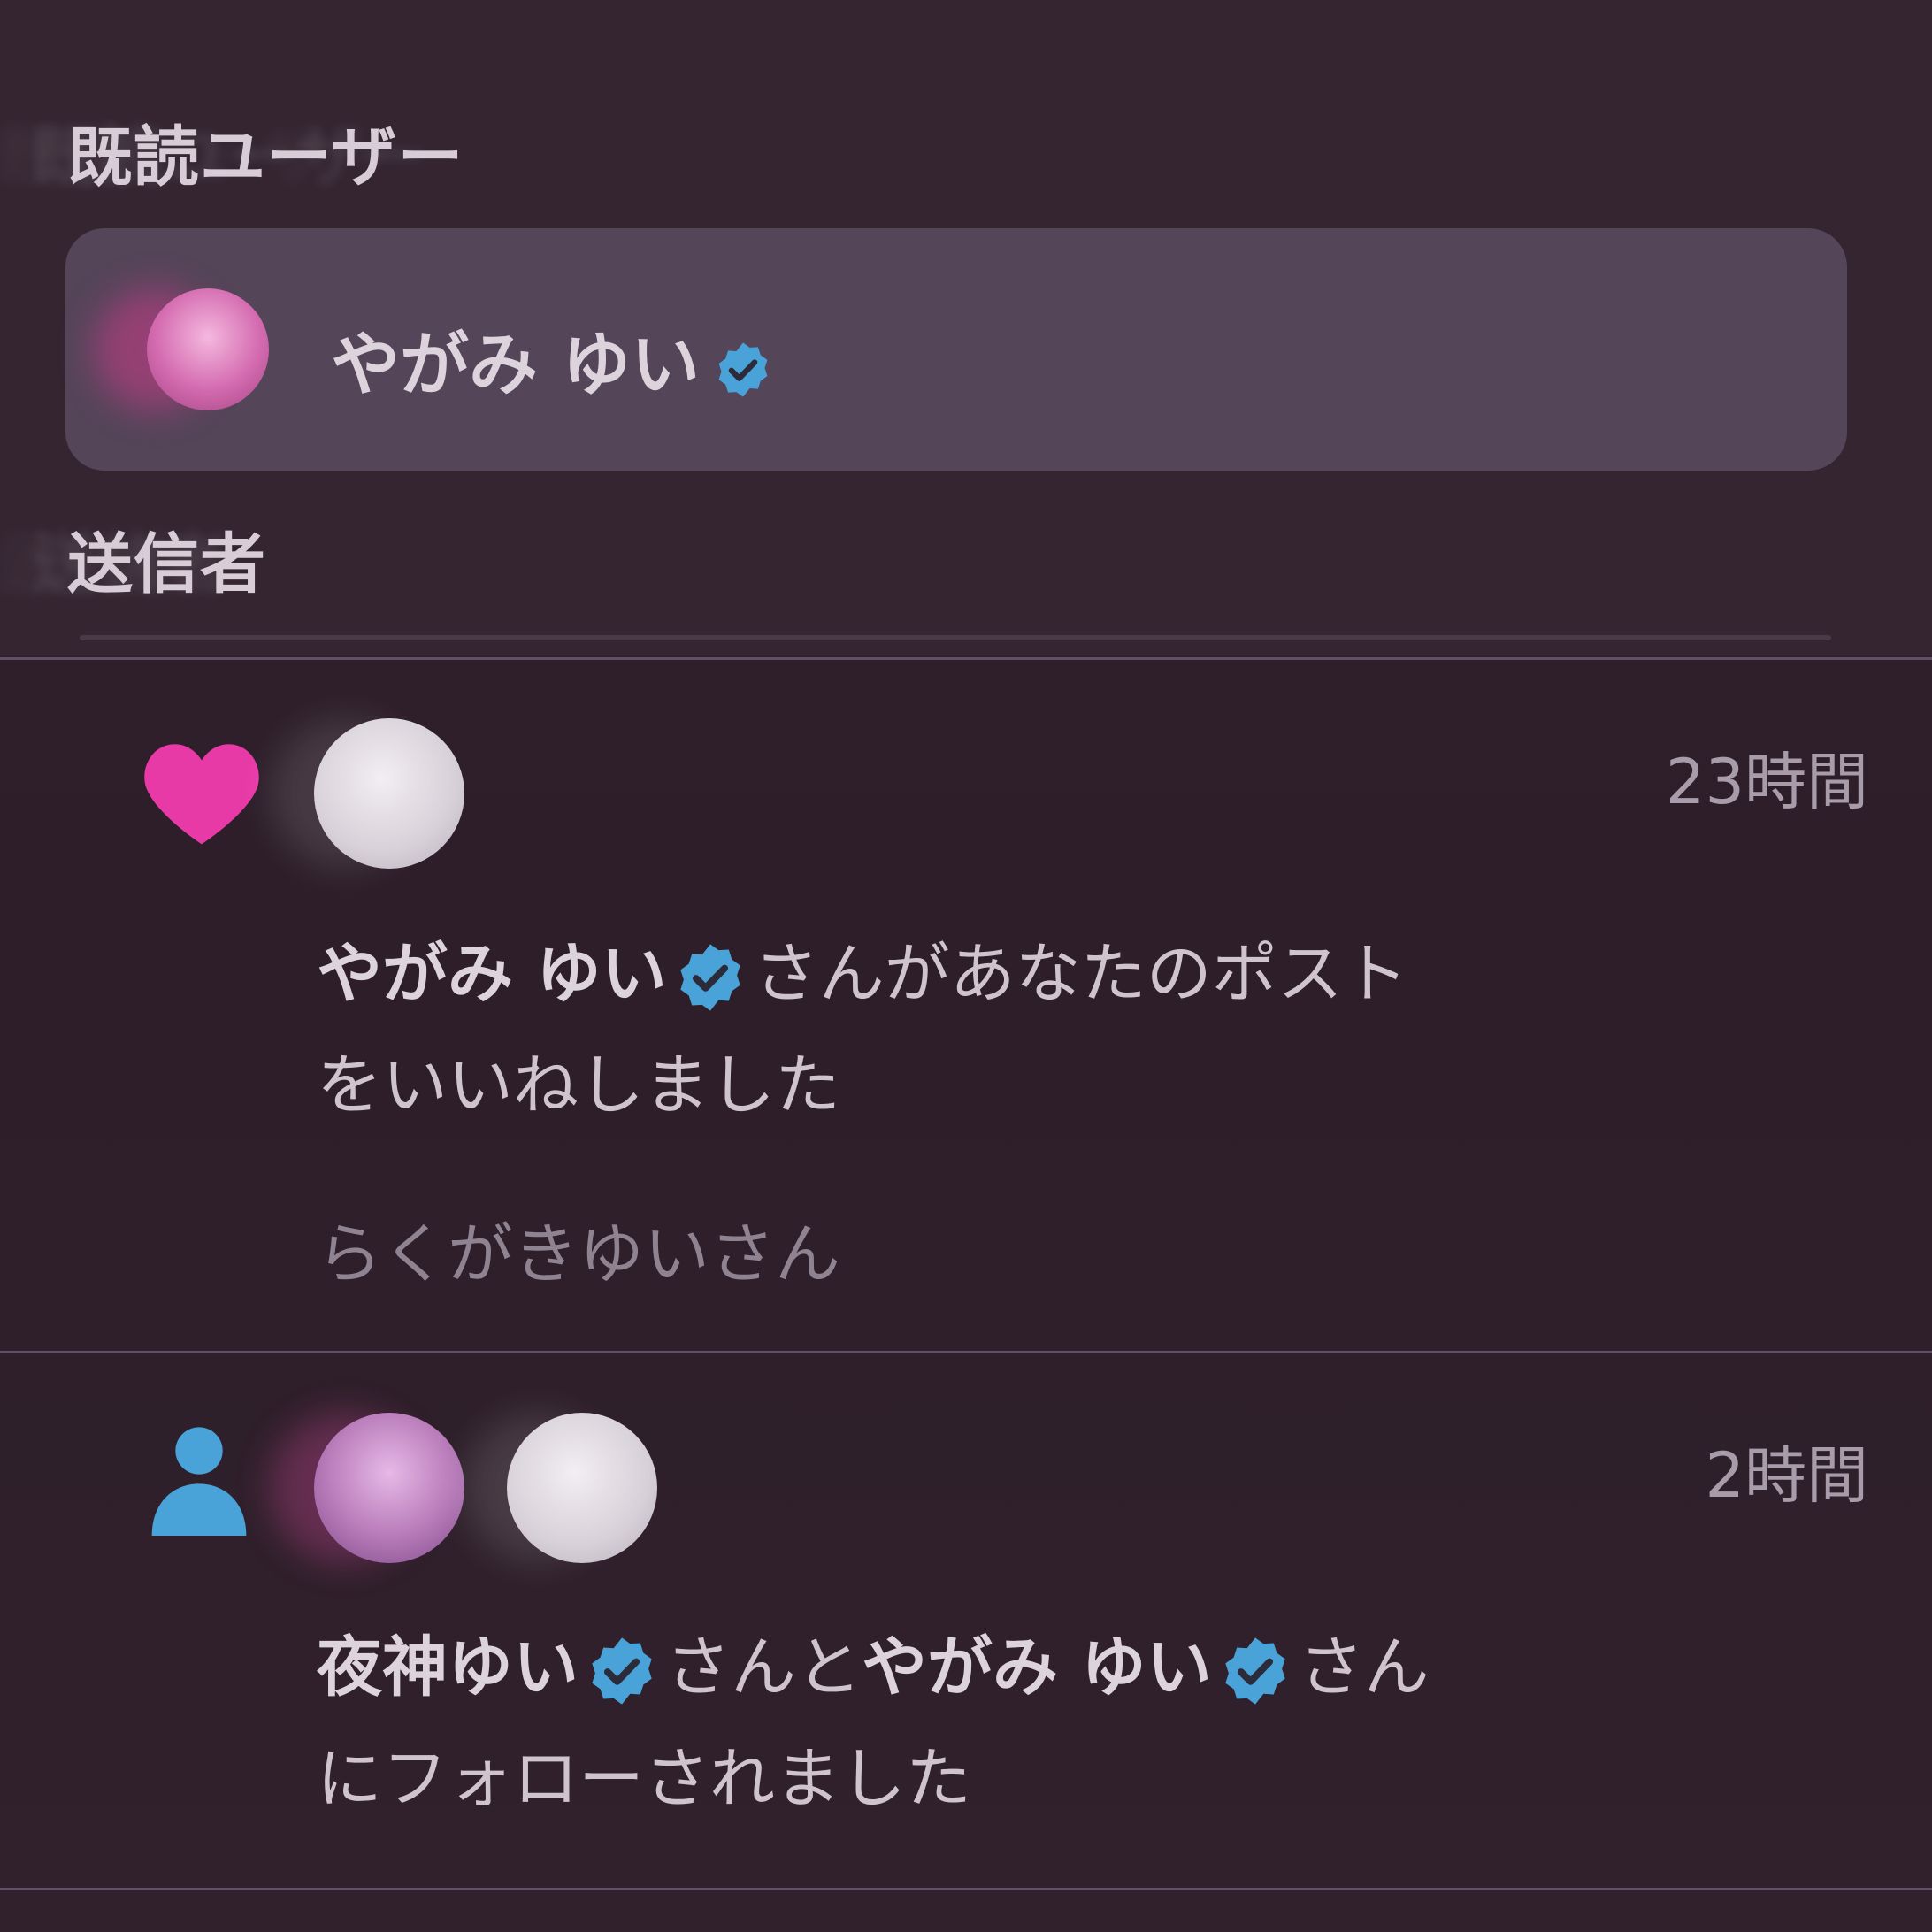 The image size is (1932, 1932). Describe the element at coordinates (1364, 1667) in the screenshot. I see `message: さん` at that location.